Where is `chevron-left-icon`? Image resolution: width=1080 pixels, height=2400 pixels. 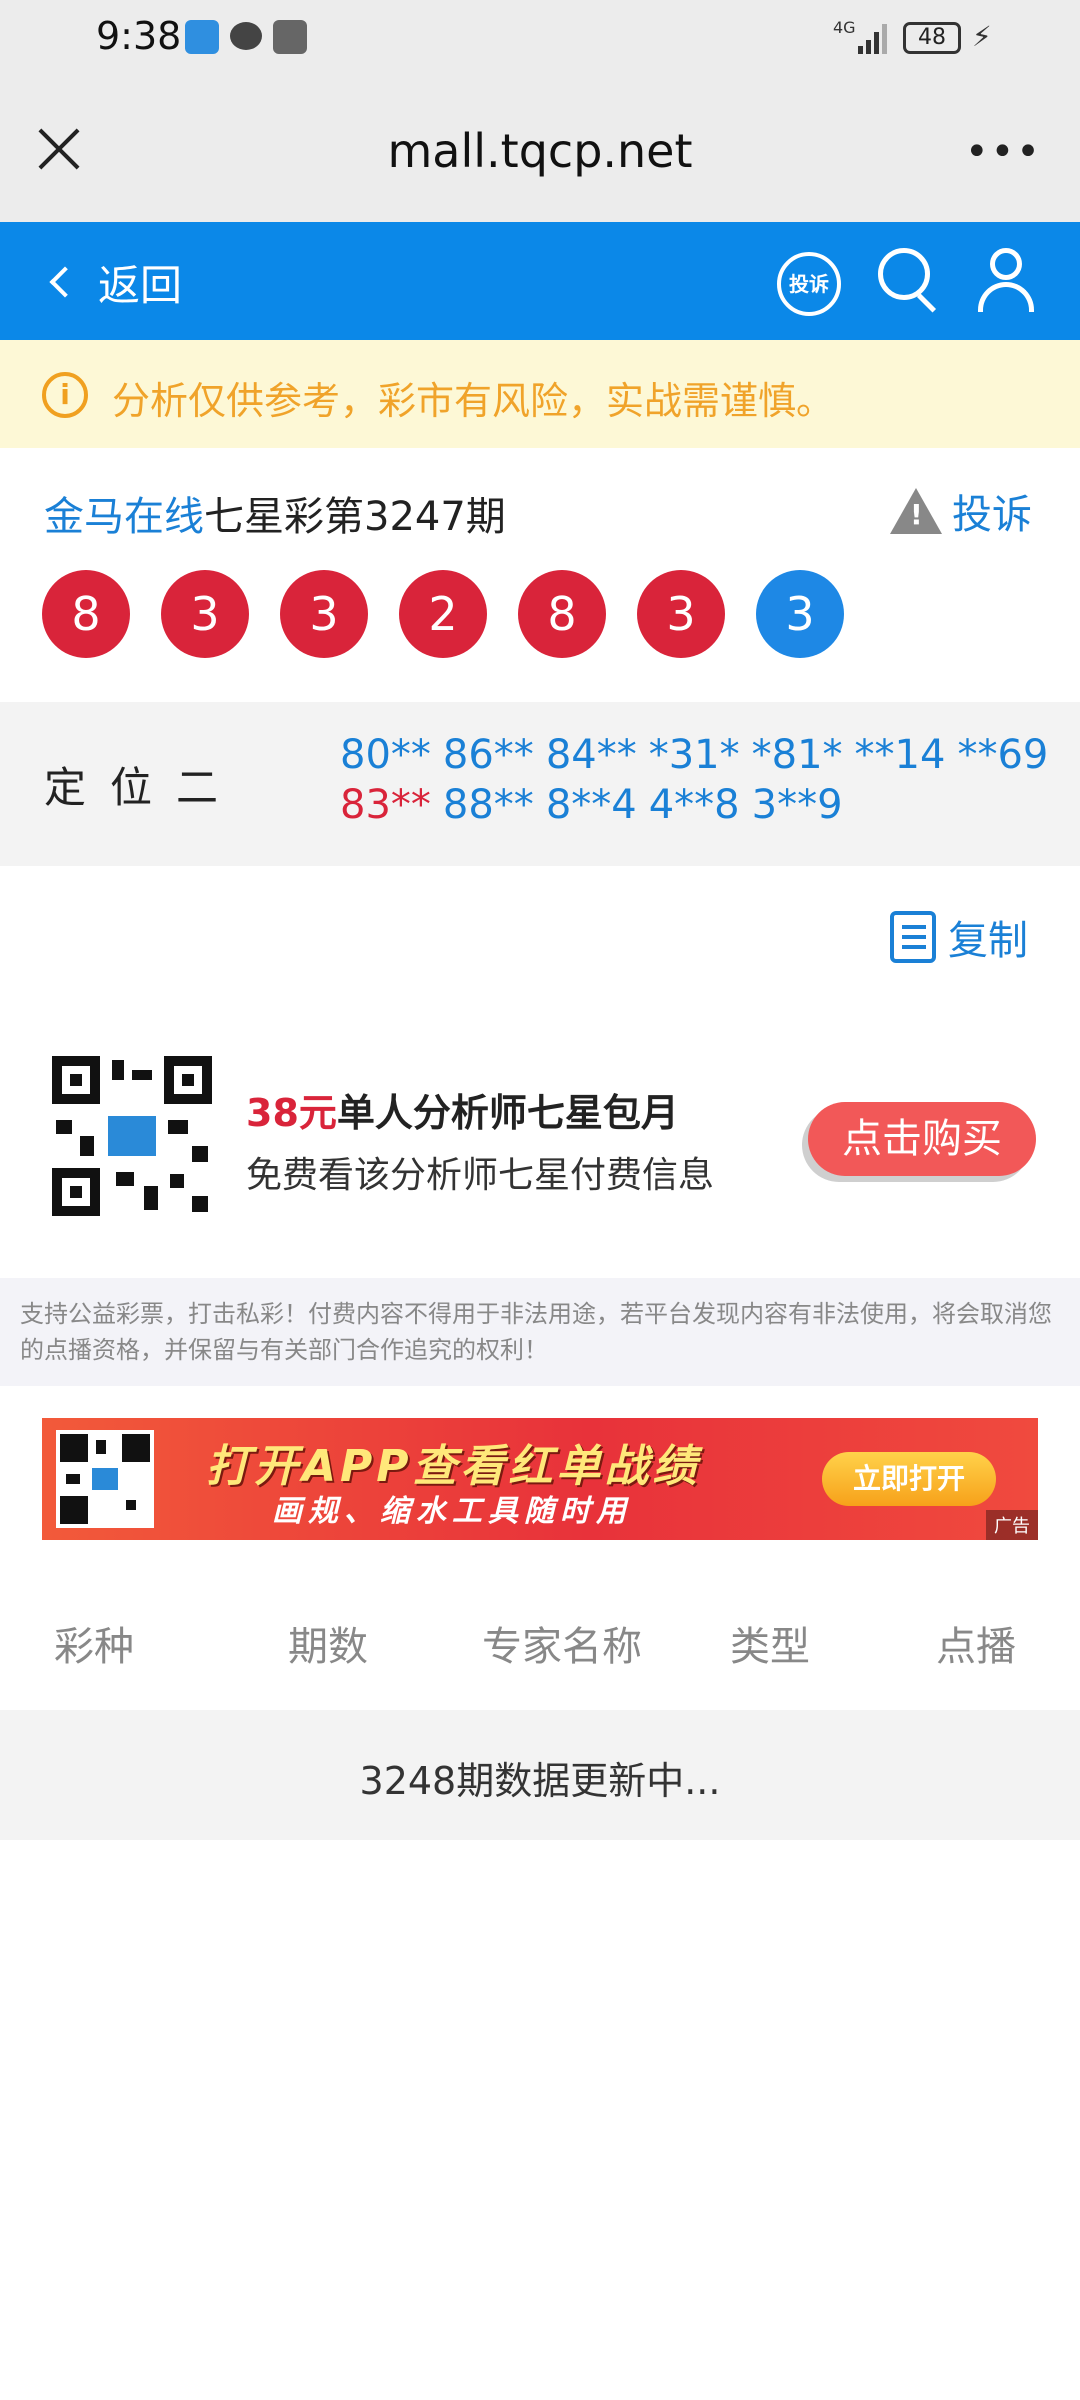
chevron-left-icon is located at coordinates (65, 282).